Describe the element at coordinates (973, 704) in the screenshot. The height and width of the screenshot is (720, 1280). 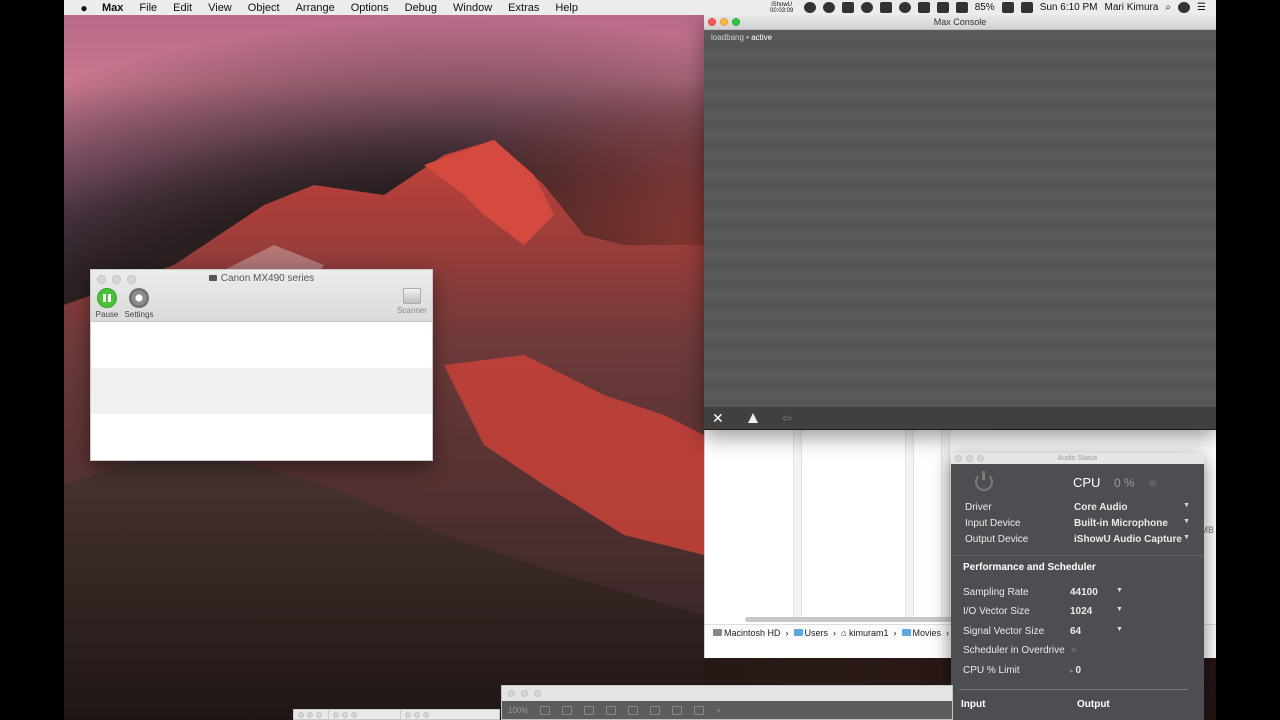
I see `input-section-label: Input` at that location.